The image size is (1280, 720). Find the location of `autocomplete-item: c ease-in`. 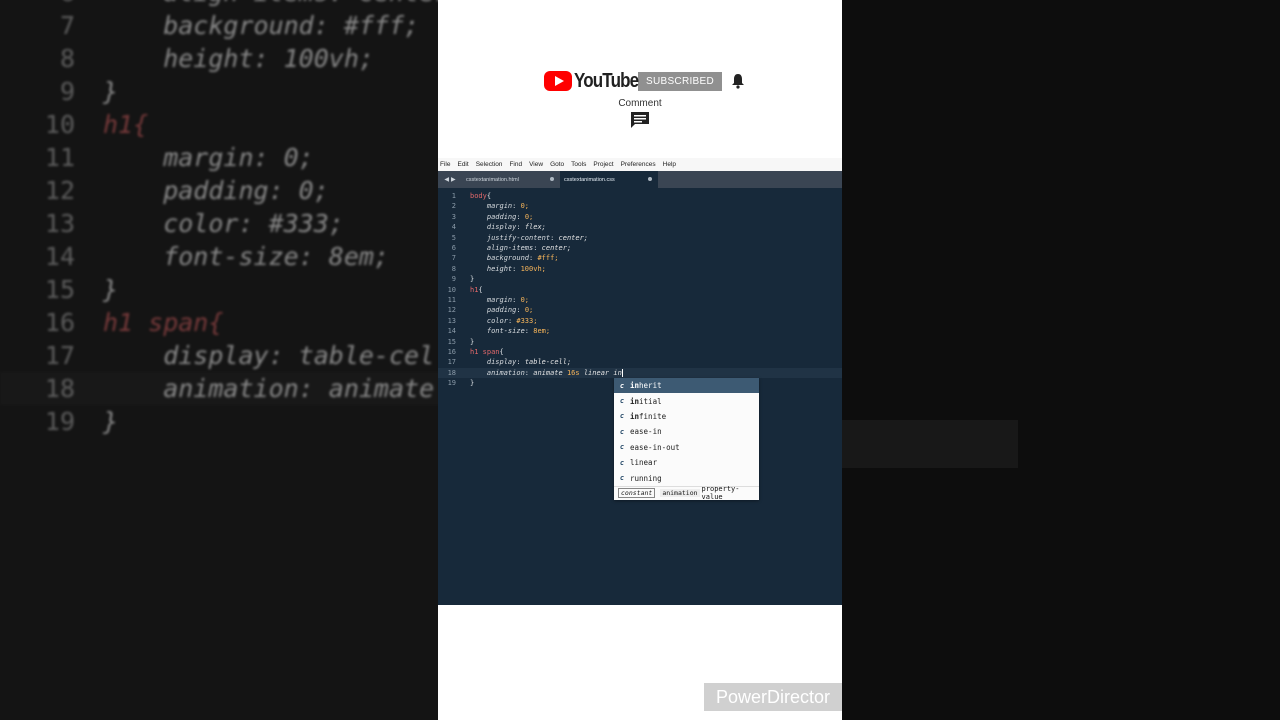

autocomplete-item: c ease-in is located at coordinates (686, 431).